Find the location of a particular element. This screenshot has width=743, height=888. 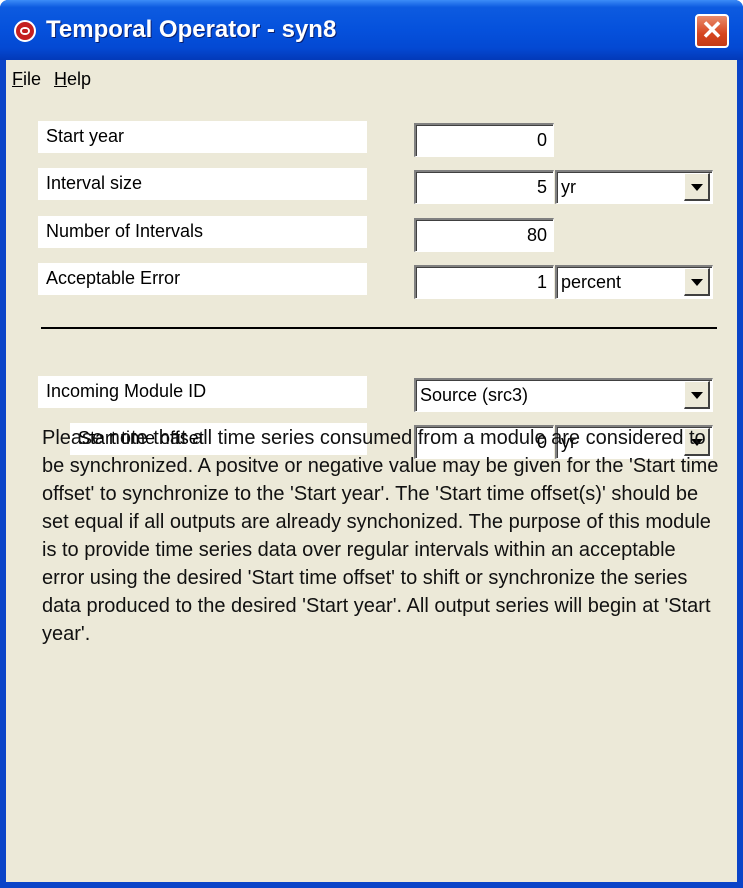

num-intervals-input: 80 is located at coordinates (484, 235).